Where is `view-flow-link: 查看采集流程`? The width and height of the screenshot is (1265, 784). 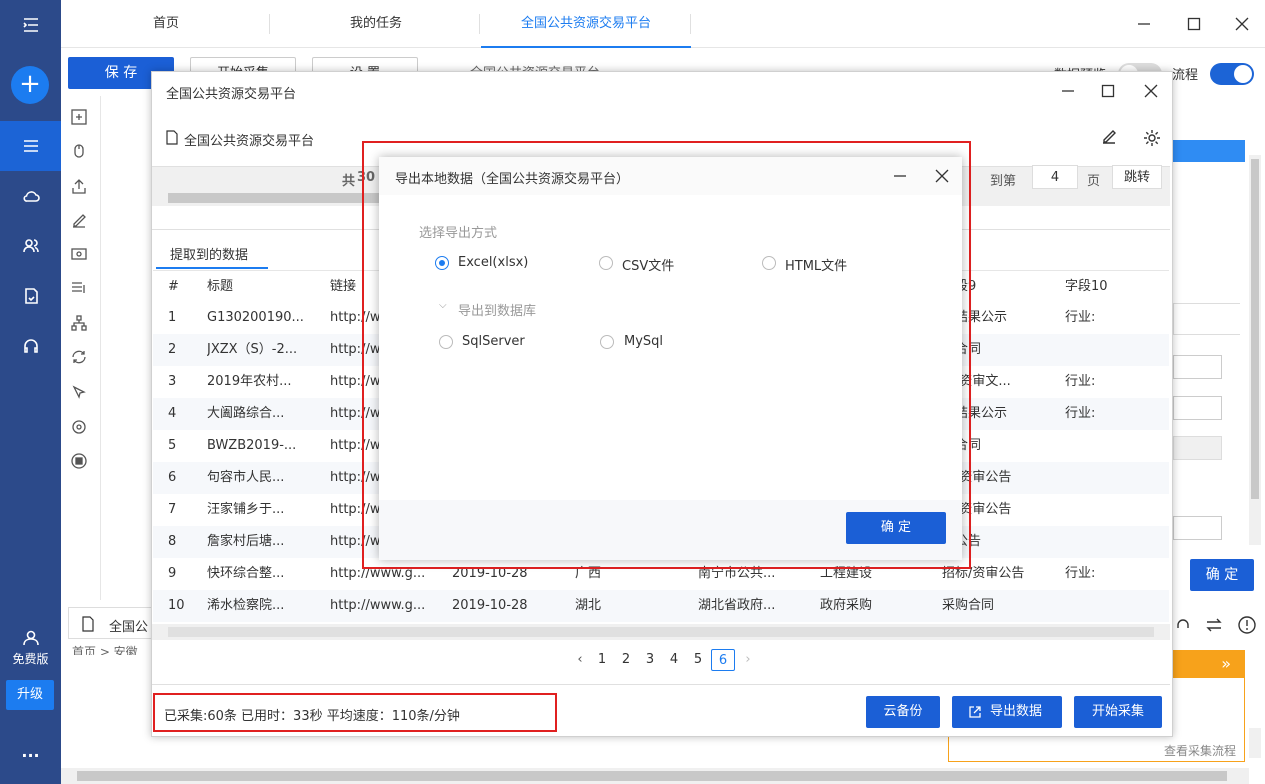
view-flow-link: 查看采集流程 is located at coordinates (1200, 750).